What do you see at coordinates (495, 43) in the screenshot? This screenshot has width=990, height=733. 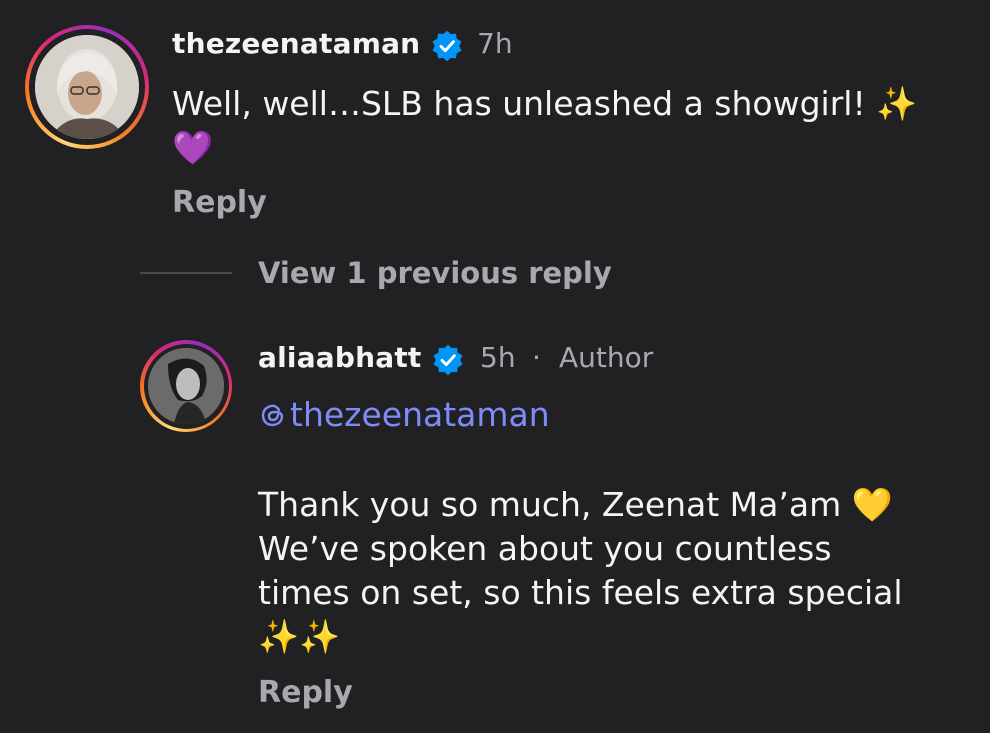 I see `comment-timestamp: 7h` at bounding box center [495, 43].